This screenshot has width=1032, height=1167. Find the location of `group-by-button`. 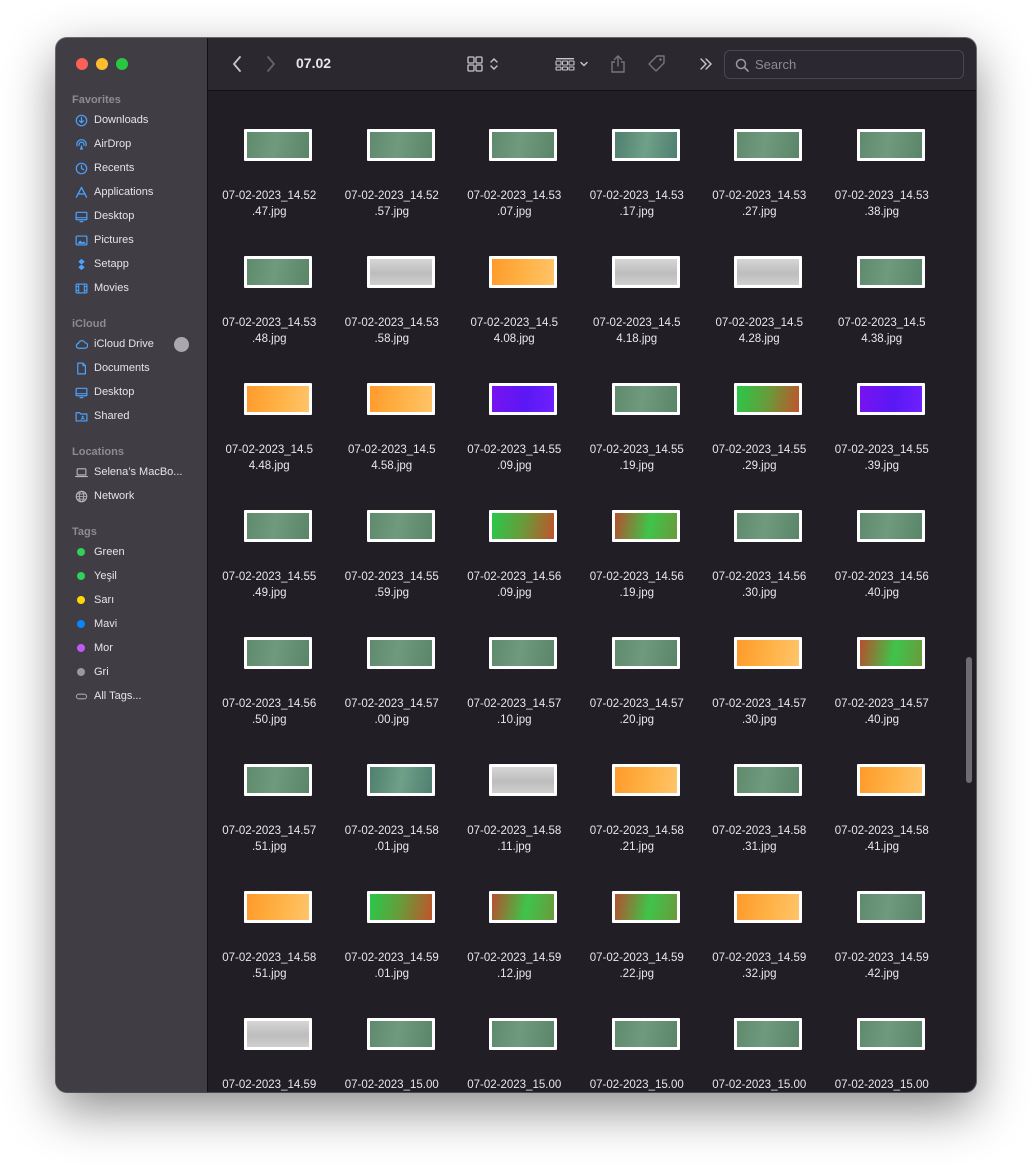

group-by-button is located at coordinates (572, 64).